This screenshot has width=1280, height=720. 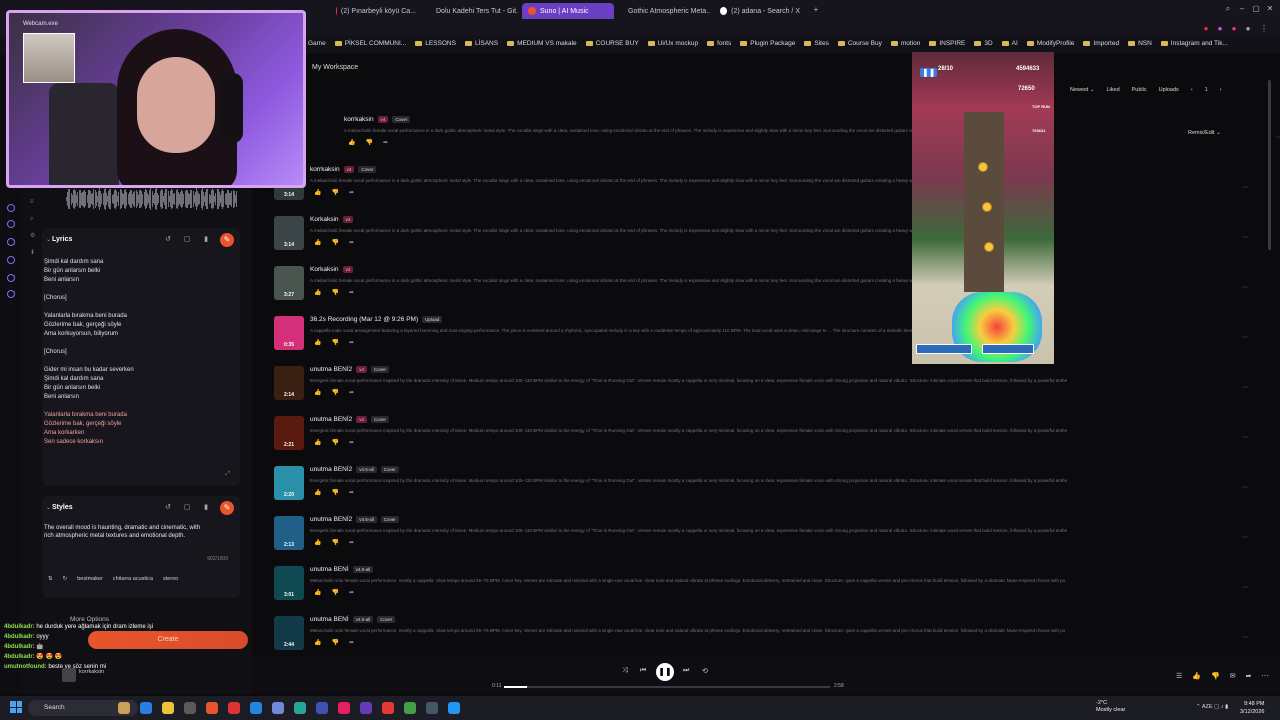 I want to click on weather-widget: -2°C Mostly clear, so click(x=1110, y=707).